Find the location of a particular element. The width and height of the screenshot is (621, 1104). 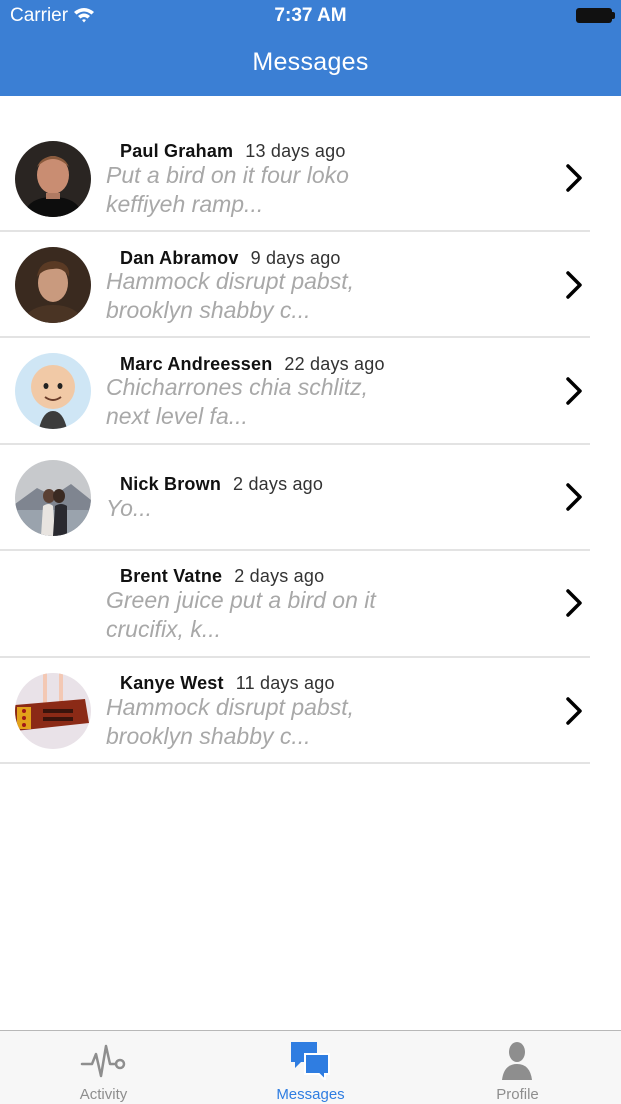

message-time: 13 days ago is located at coordinates (295, 151).